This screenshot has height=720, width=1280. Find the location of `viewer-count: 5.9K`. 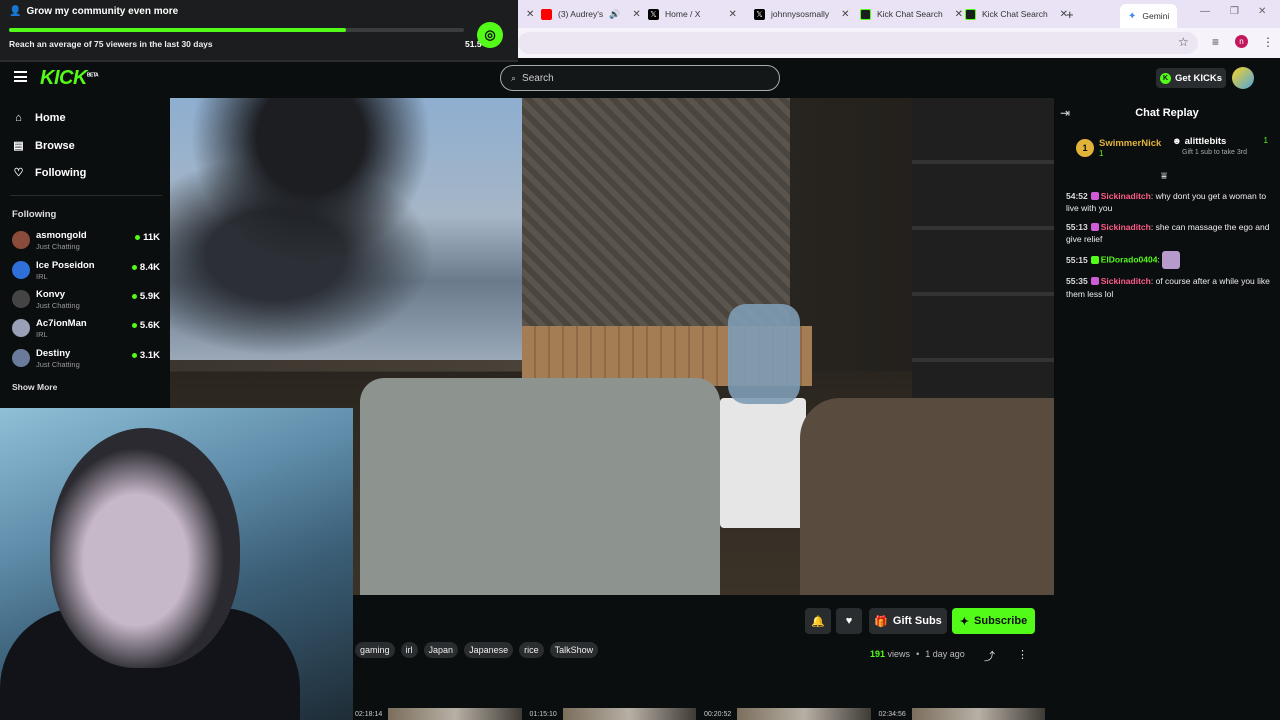

viewer-count: 5.9K is located at coordinates (145, 296).